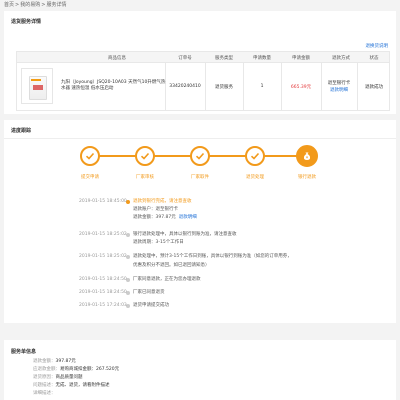 The width and height of the screenshot is (400, 400). What do you see at coordinates (307, 156) in the screenshot?
I see `money-bag-icon: ¥` at bounding box center [307, 156].